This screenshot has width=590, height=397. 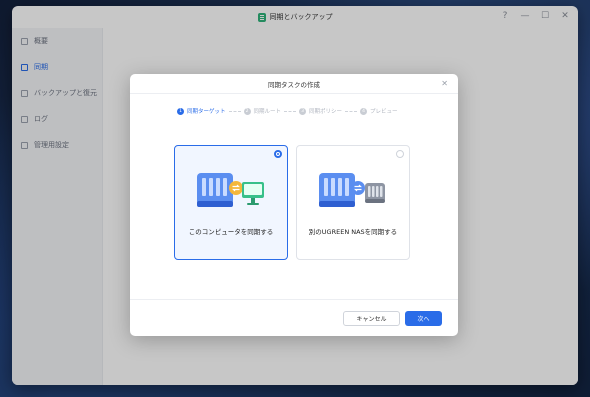 What do you see at coordinates (278, 154) in the screenshot?
I see `radio-button-checked` at bounding box center [278, 154].